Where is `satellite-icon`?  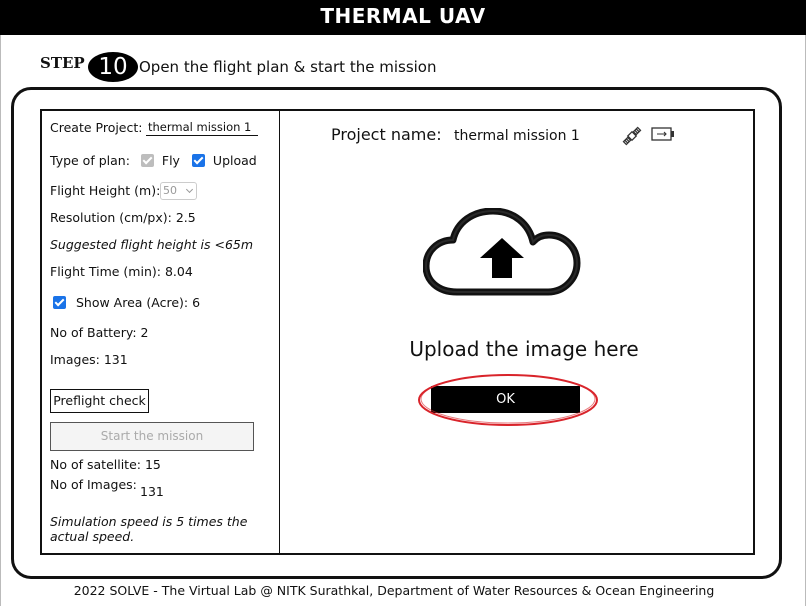
satellite-icon is located at coordinates (632, 136).